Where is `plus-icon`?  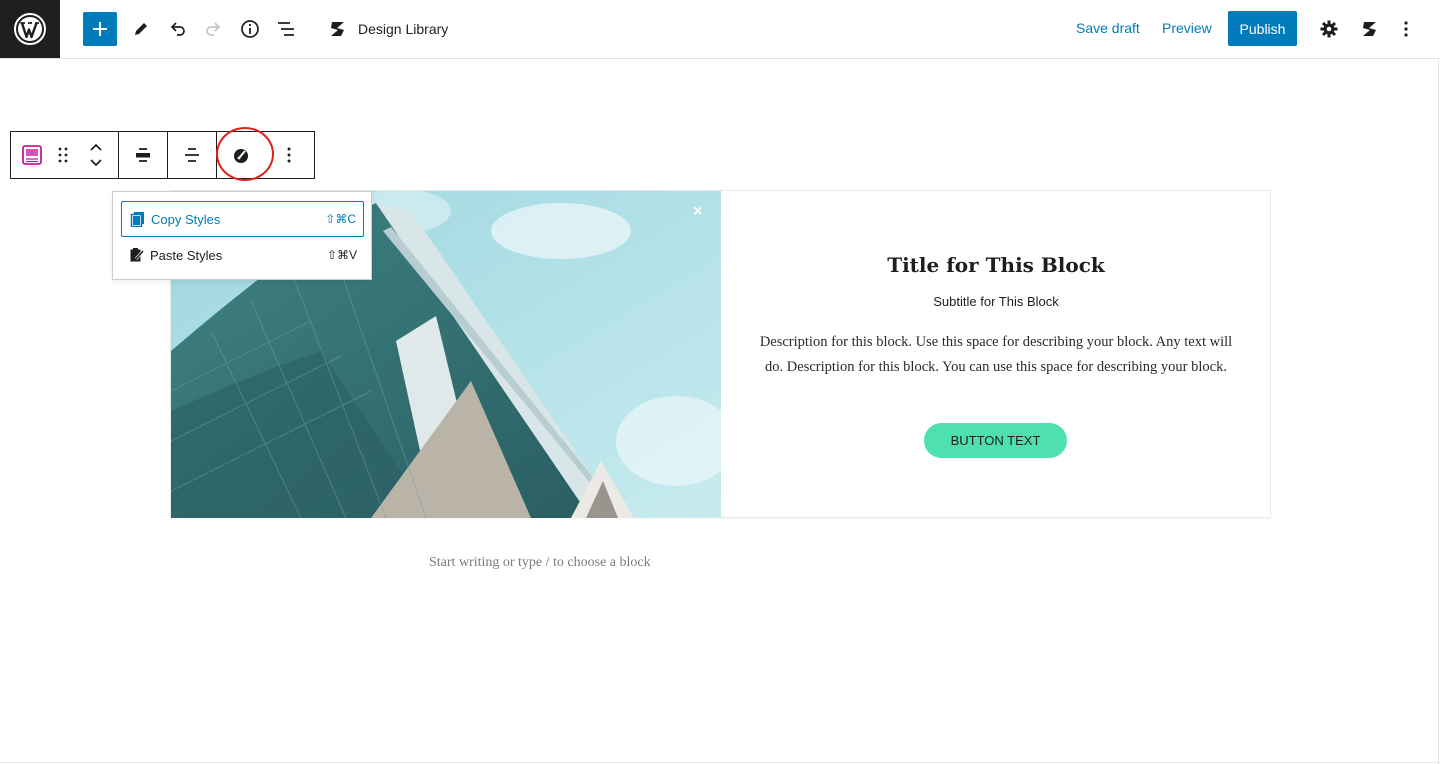 plus-icon is located at coordinates (100, 29).